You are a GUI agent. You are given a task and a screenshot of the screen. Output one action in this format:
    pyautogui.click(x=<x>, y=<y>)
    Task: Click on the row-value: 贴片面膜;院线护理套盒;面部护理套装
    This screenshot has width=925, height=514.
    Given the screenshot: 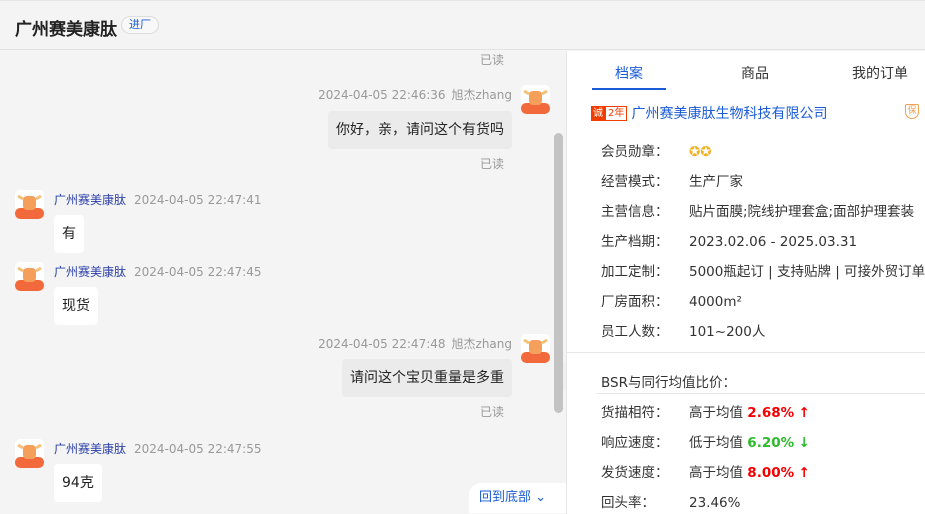 What is the action you would take?
    pyautogui.click(x=802, y=212)
    